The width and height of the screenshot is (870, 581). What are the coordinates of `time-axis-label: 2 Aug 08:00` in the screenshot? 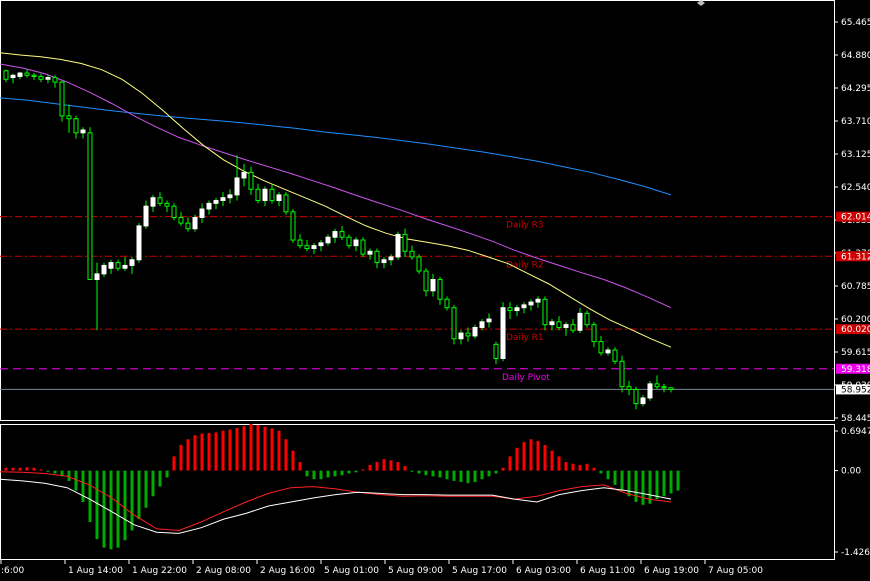 It's located at (223, 571).